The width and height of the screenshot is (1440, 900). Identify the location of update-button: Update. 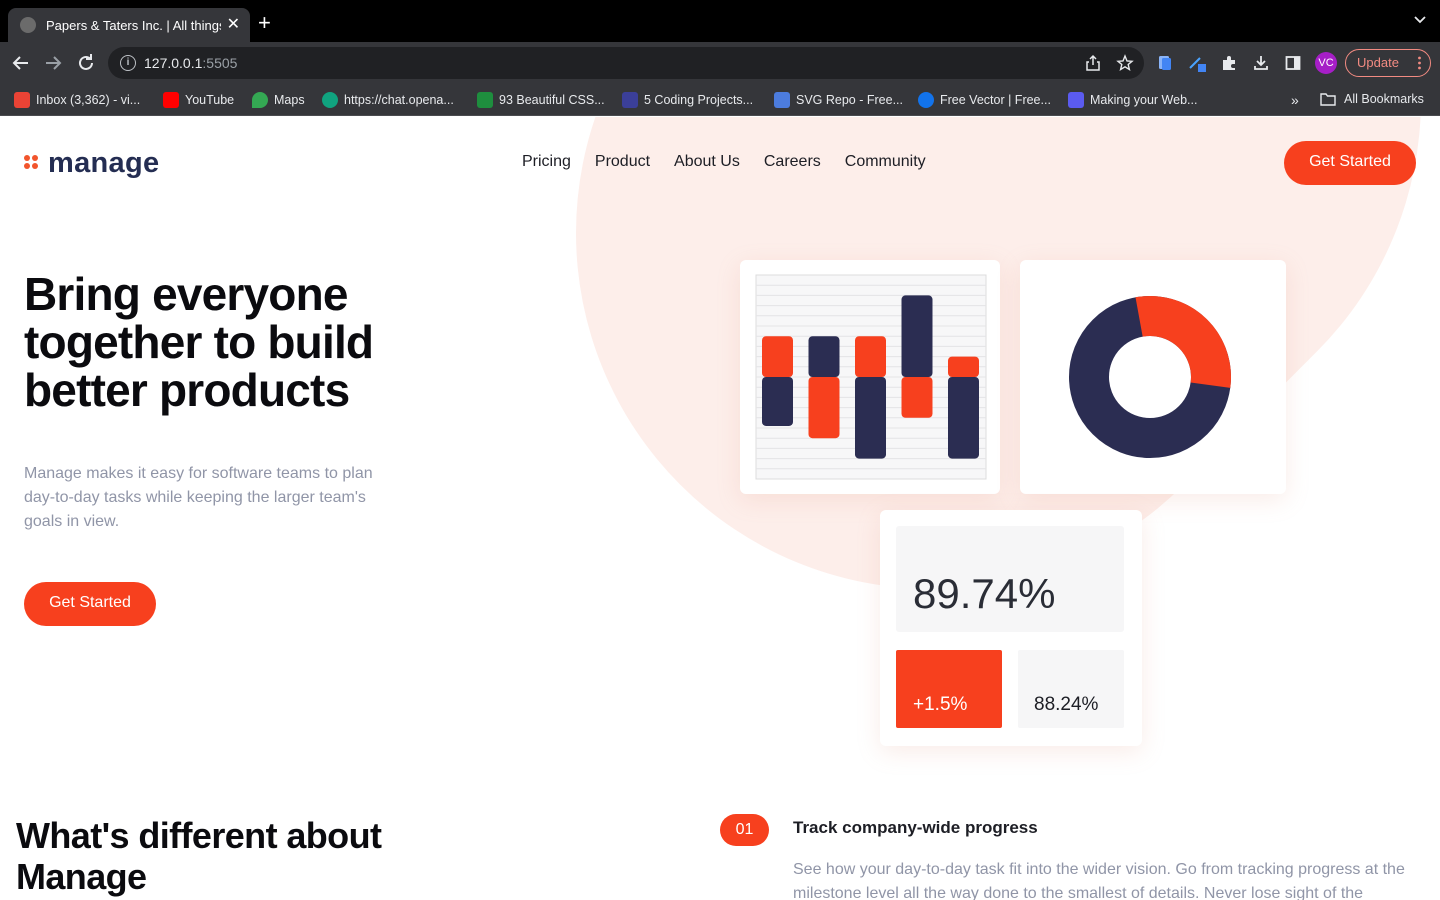
(1388, 63).